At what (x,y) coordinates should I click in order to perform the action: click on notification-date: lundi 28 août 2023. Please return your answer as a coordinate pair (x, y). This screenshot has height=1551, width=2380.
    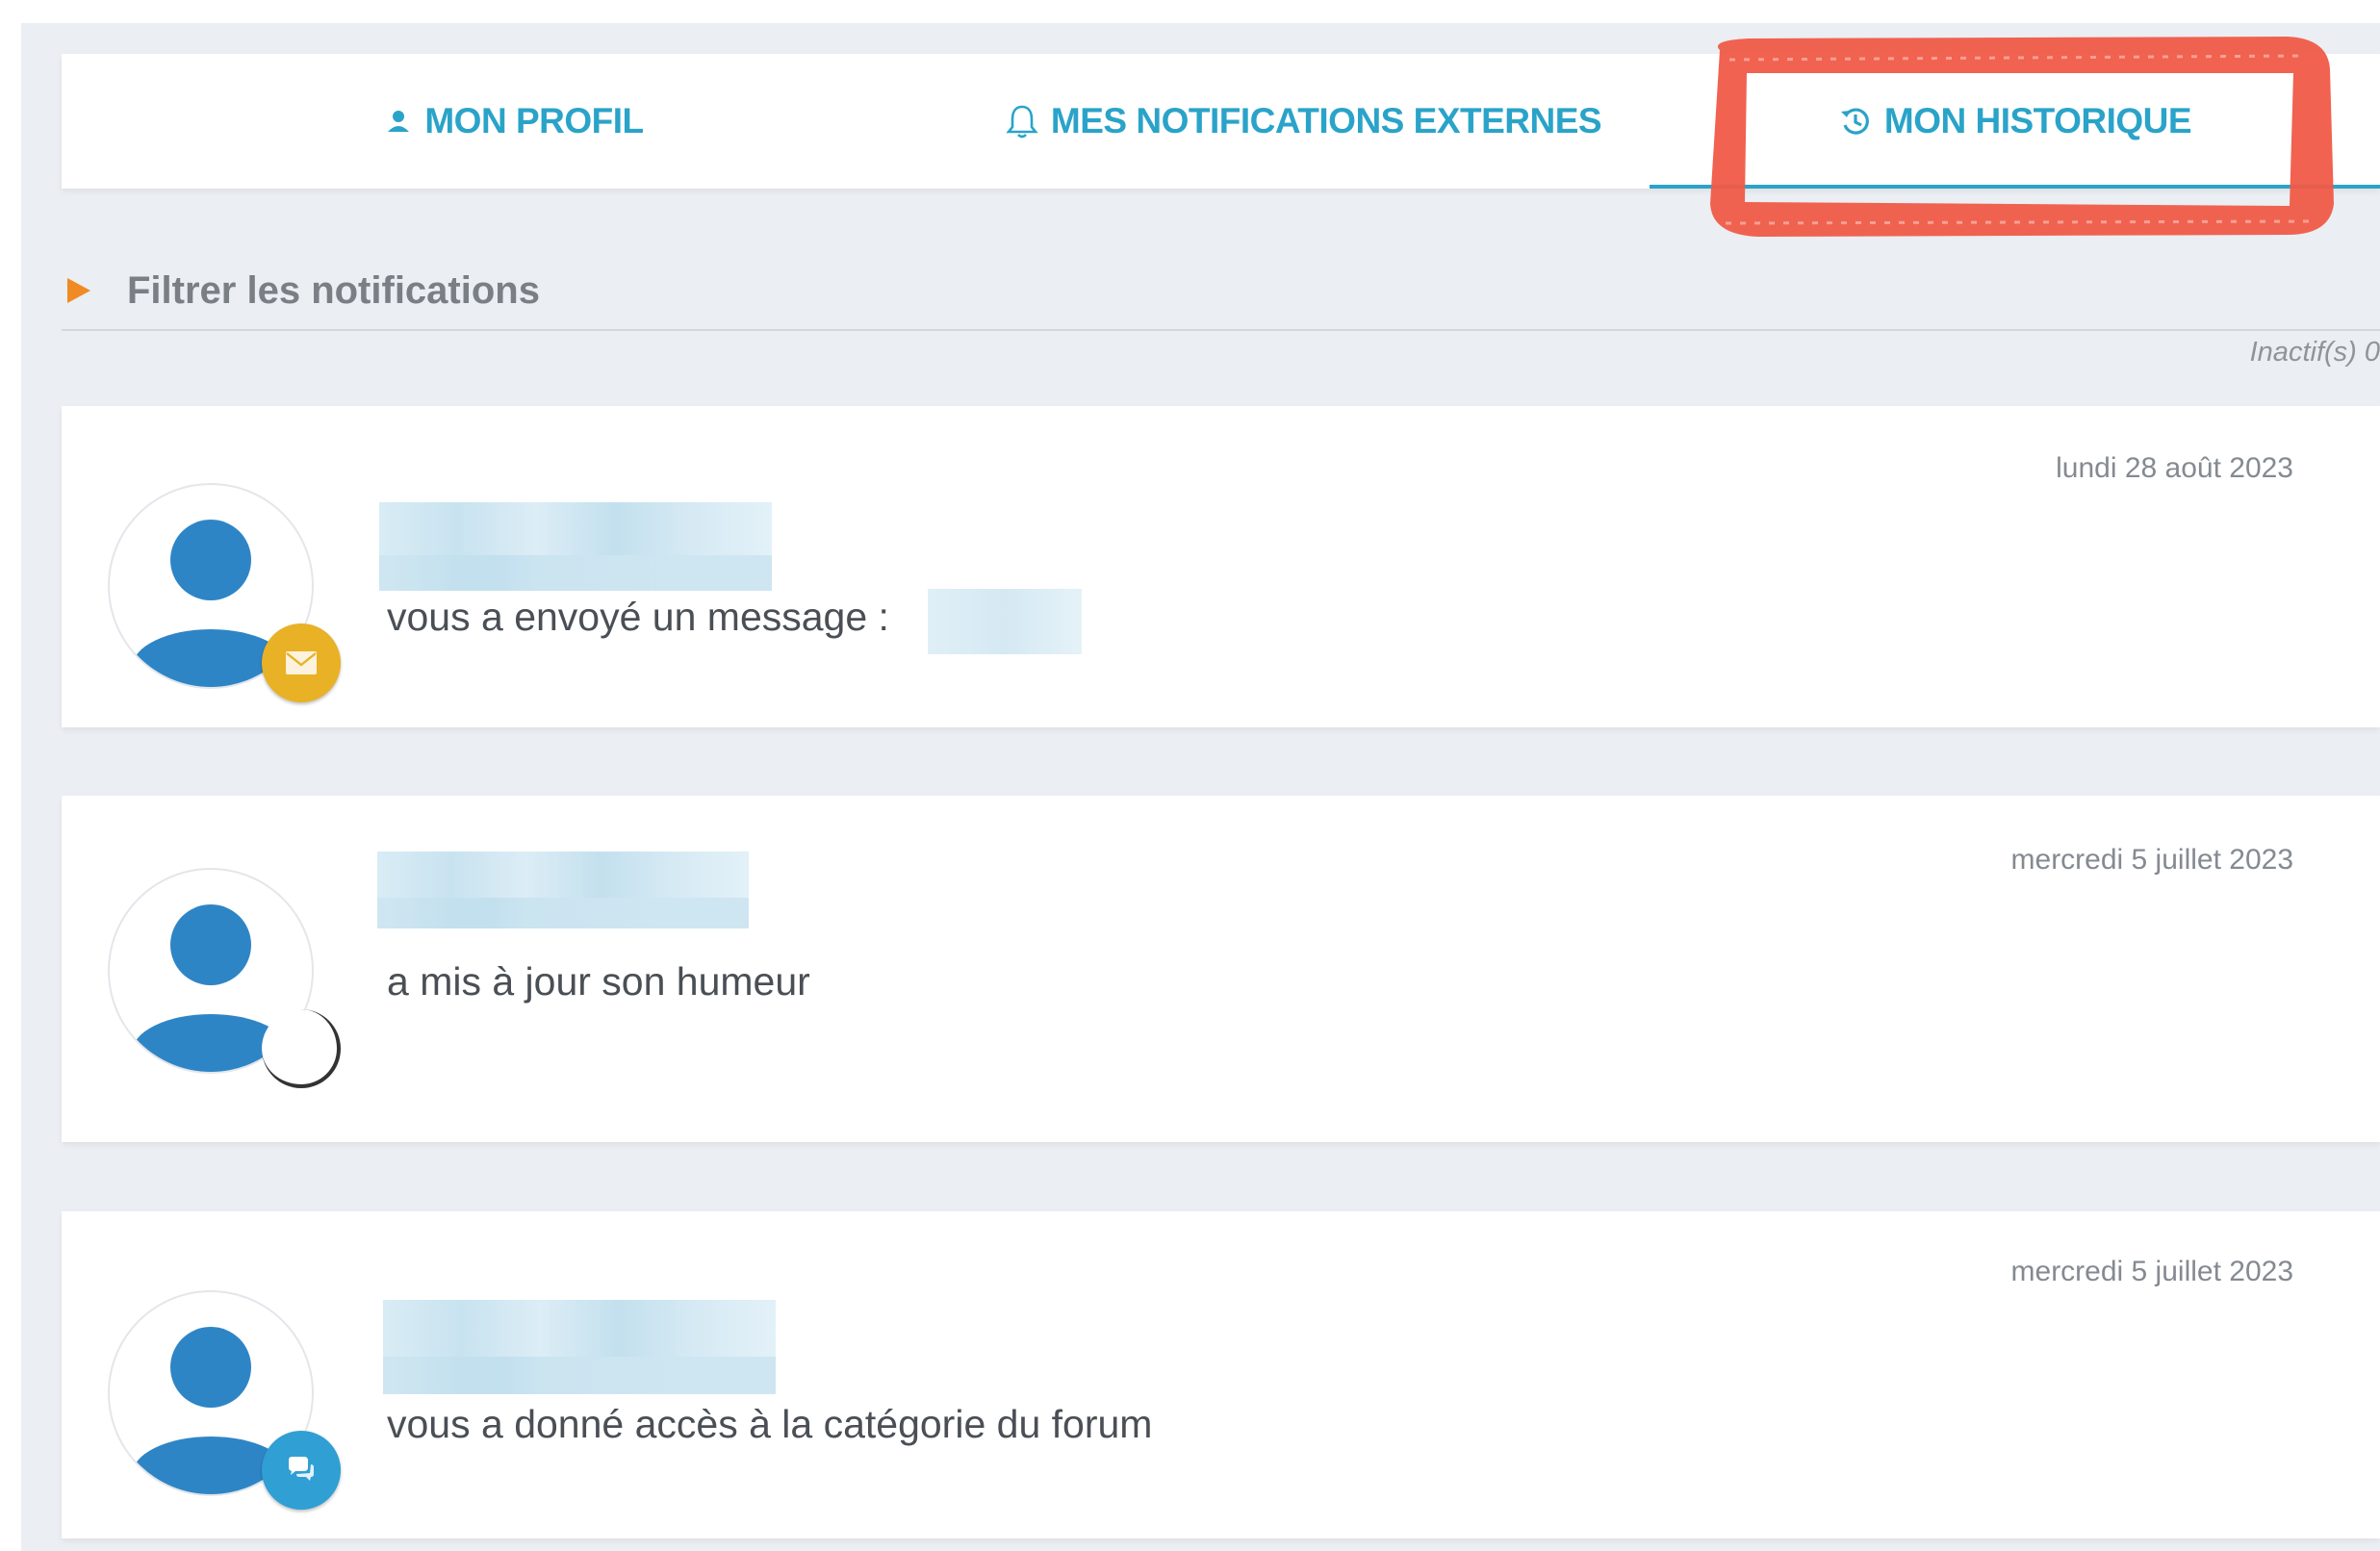
    Looking at the image, I should click on (2175, 468).